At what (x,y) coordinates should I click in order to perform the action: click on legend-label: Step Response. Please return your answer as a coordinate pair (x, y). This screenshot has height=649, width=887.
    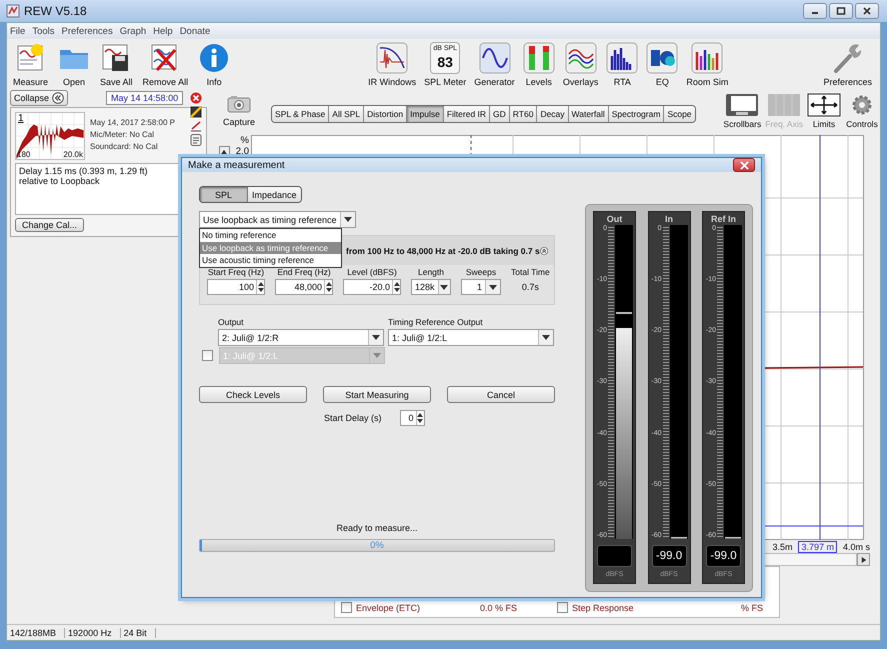
    Looking at the image, I should click on (603, 607).